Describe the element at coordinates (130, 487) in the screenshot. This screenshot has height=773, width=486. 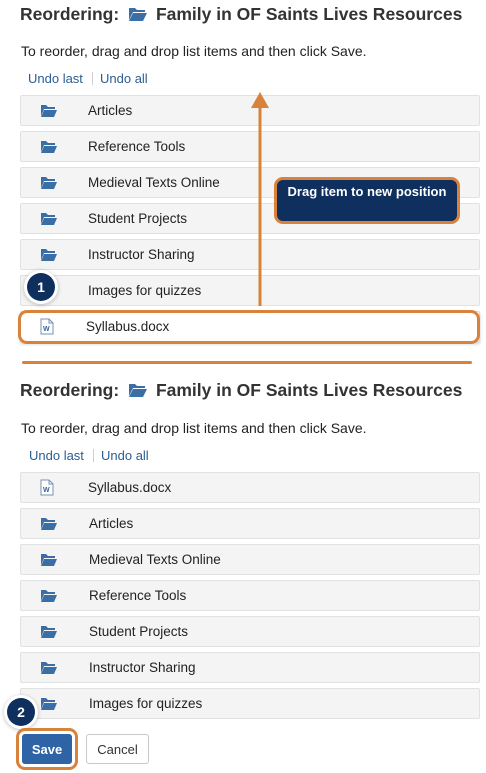
I see `list-item-label: Syllabus.docx` at that location.